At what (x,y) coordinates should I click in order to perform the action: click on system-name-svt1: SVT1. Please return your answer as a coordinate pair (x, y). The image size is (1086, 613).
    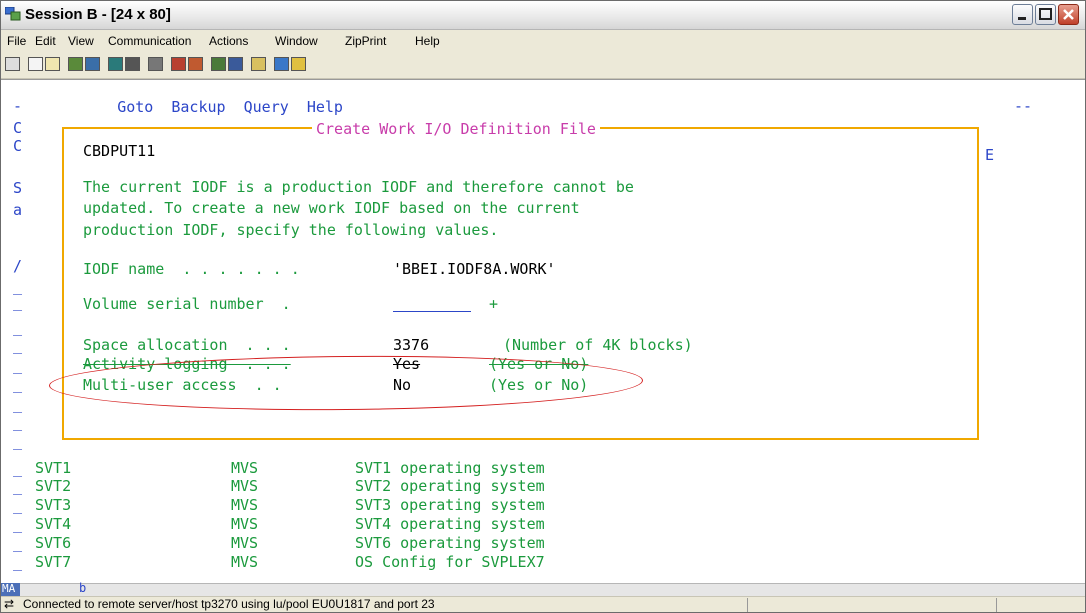
    Looking at the image, I should click on (53, 468).